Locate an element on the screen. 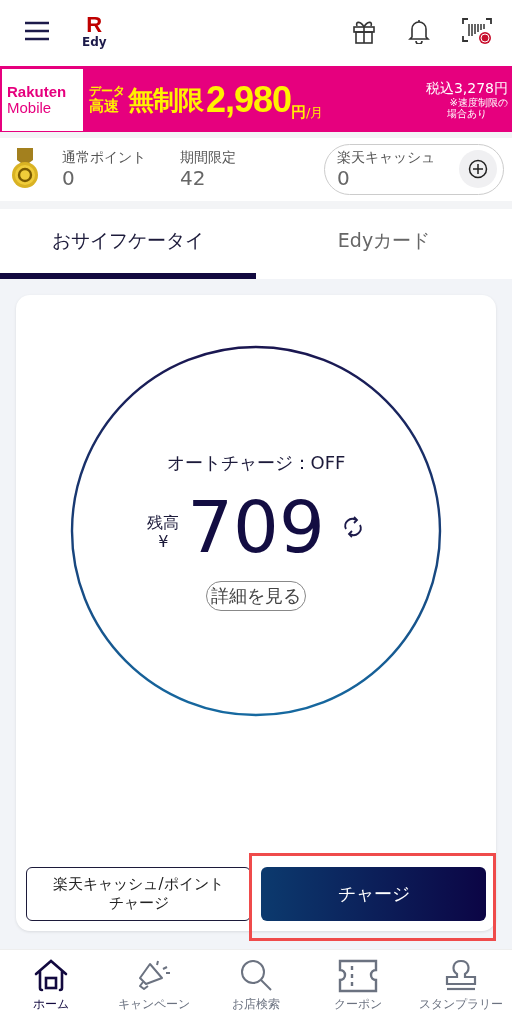 The height and width of the screenshot is (1024, 512). points-label: 期間限定 is located at coordinates (208, 157).